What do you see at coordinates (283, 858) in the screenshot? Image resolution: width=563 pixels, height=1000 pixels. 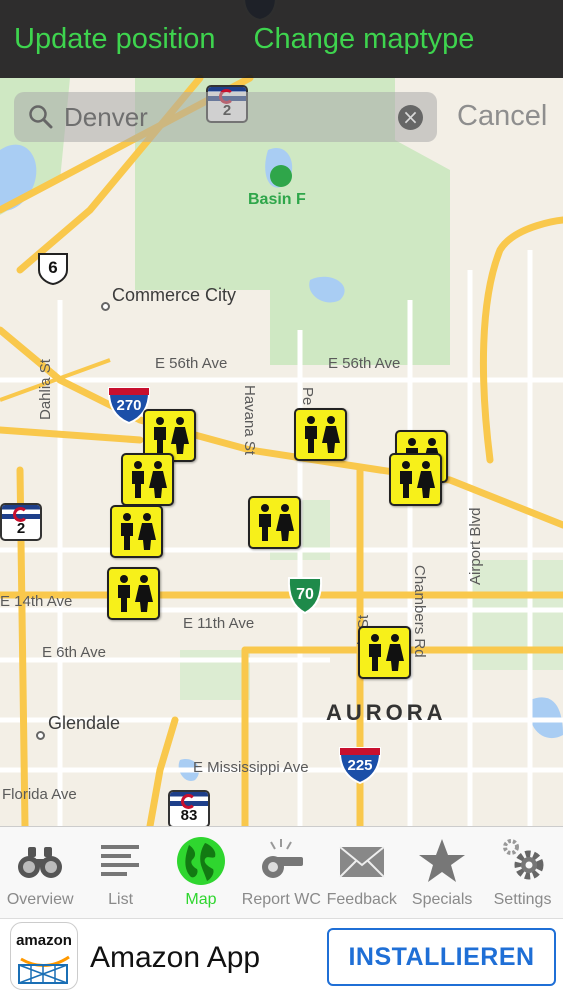 I see `whistle-icon` at bounding box center [283, 858].